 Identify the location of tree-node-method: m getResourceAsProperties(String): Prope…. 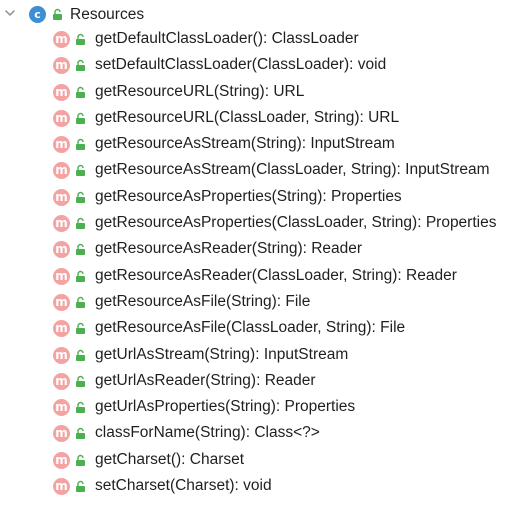
(265, 199).